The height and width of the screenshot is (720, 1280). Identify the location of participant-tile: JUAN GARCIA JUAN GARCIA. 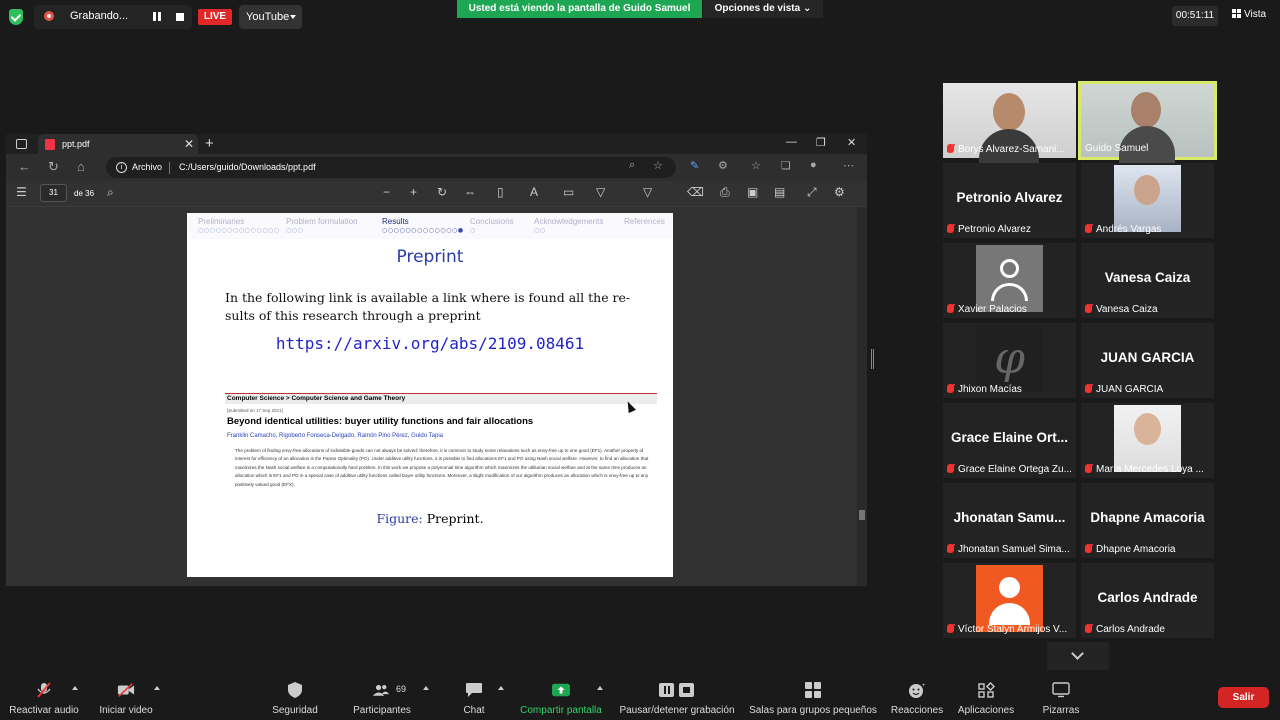
(1147, 360).